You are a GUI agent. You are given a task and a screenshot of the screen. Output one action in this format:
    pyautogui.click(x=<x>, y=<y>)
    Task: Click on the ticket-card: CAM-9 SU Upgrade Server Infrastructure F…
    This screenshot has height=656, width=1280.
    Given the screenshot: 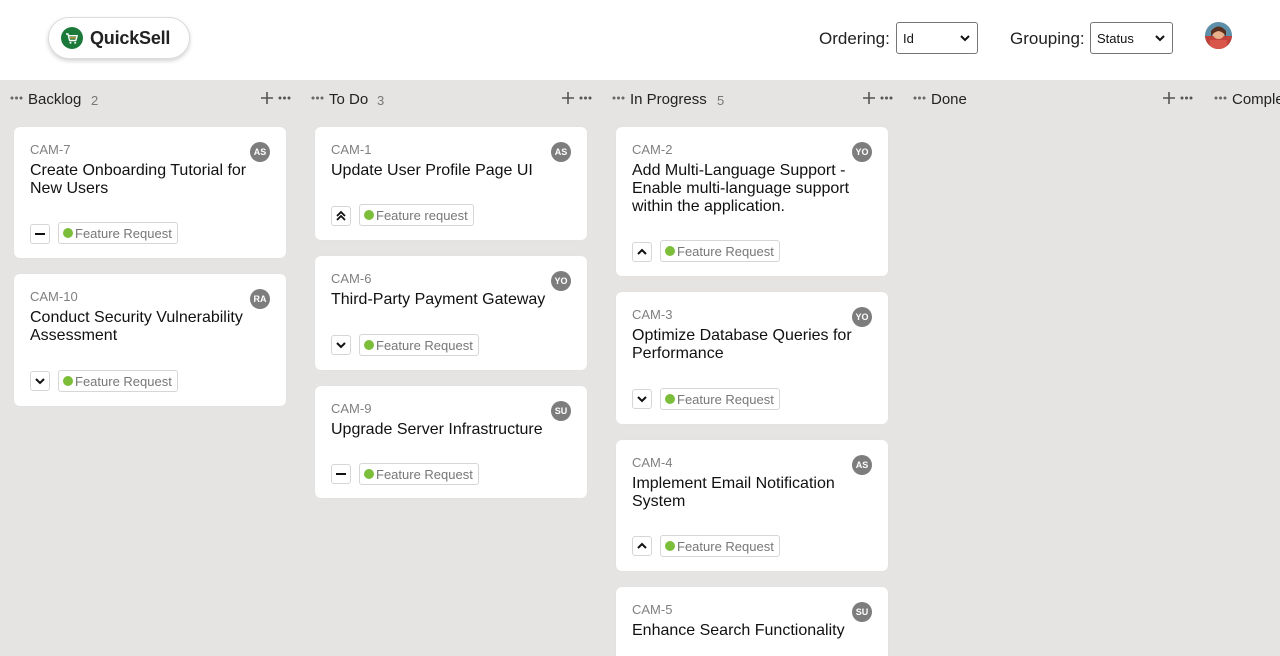 What is the action you would take?
    pyautogui.click(x=451, y=442)
    